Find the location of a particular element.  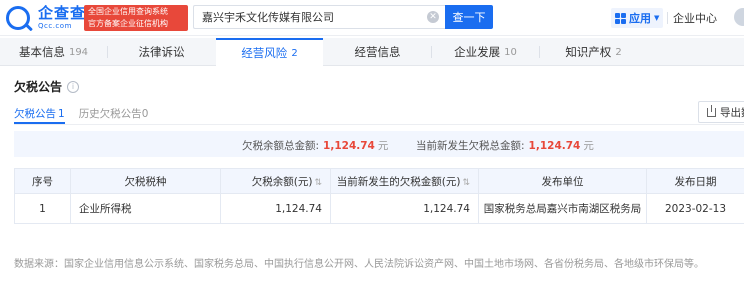

col-publisher: 发布单位 is located at coordinates (562, 181).